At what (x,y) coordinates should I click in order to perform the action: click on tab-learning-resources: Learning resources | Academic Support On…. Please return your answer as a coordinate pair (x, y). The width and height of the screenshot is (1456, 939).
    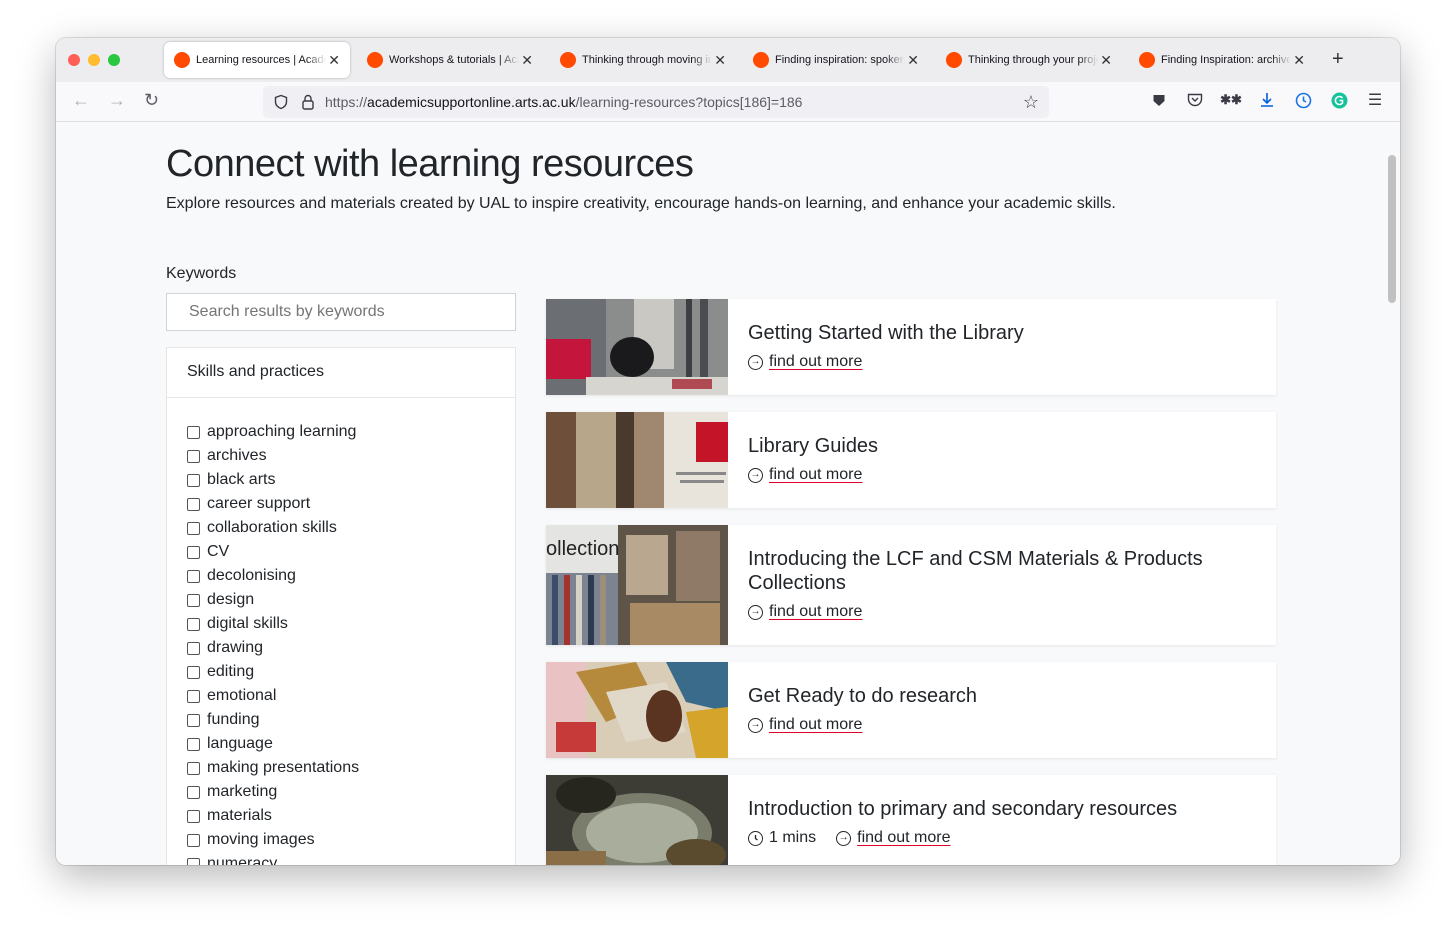
    Looking at the image, I should click on (257, 60).